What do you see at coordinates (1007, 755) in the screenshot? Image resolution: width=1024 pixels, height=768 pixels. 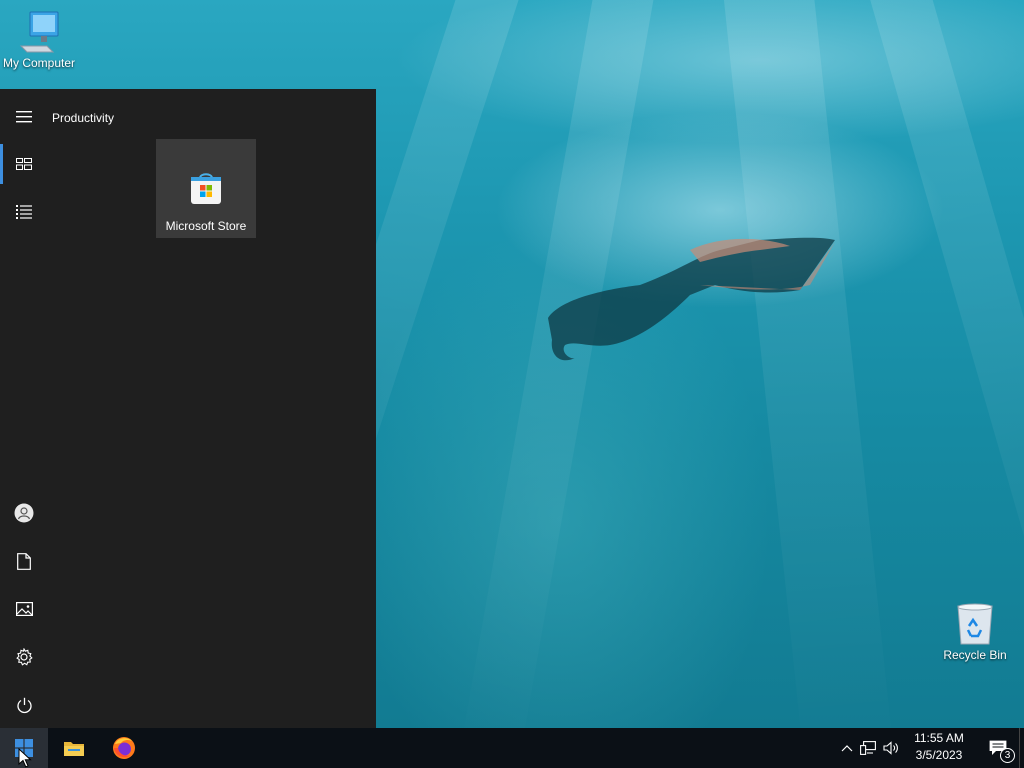 I see `notification-count-badge: 3` at bounding box center [1007, 755].